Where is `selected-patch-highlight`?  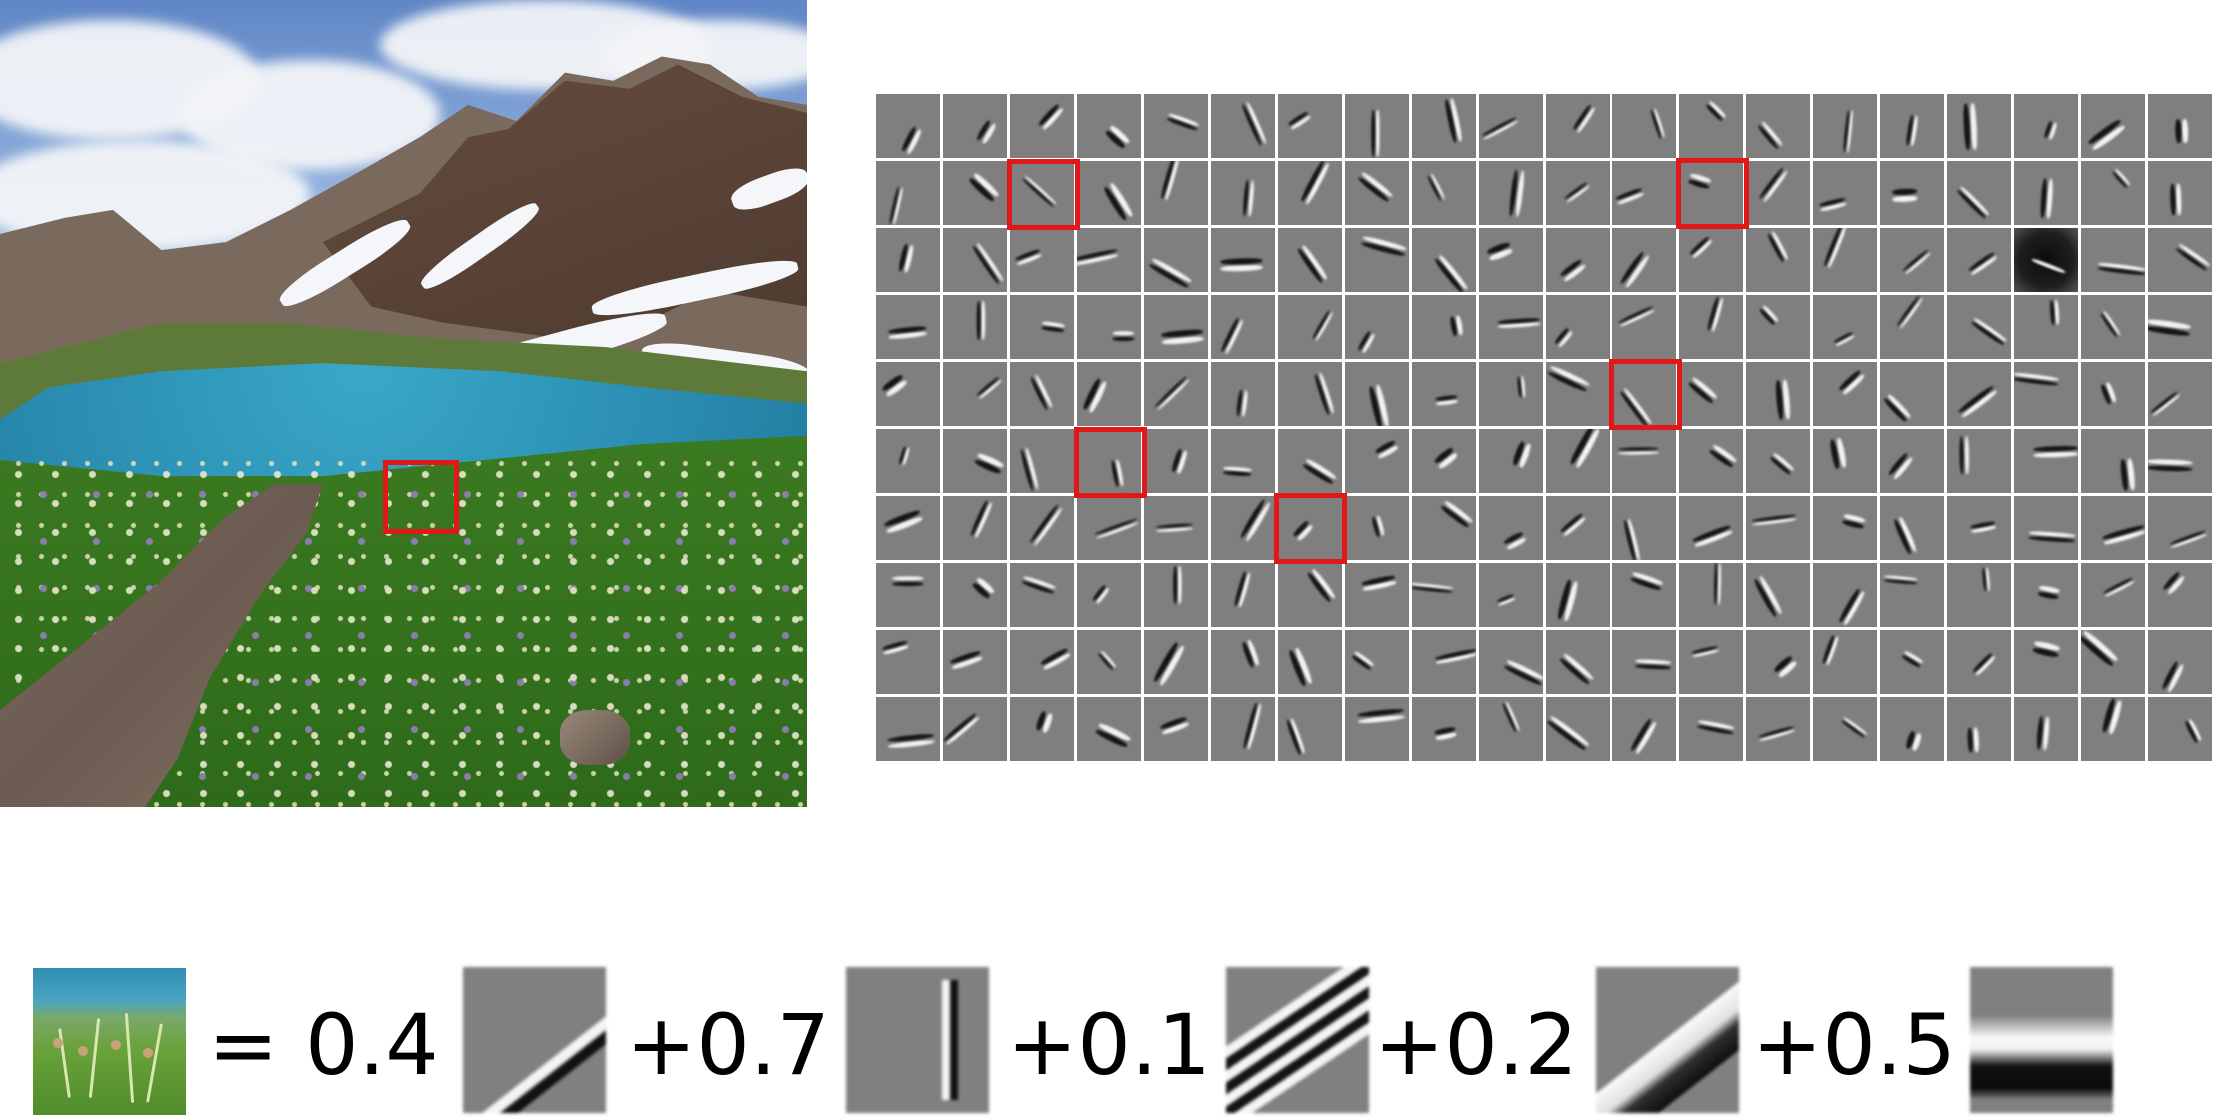
selected-patch-highlight is located at coordinates (421, 497).